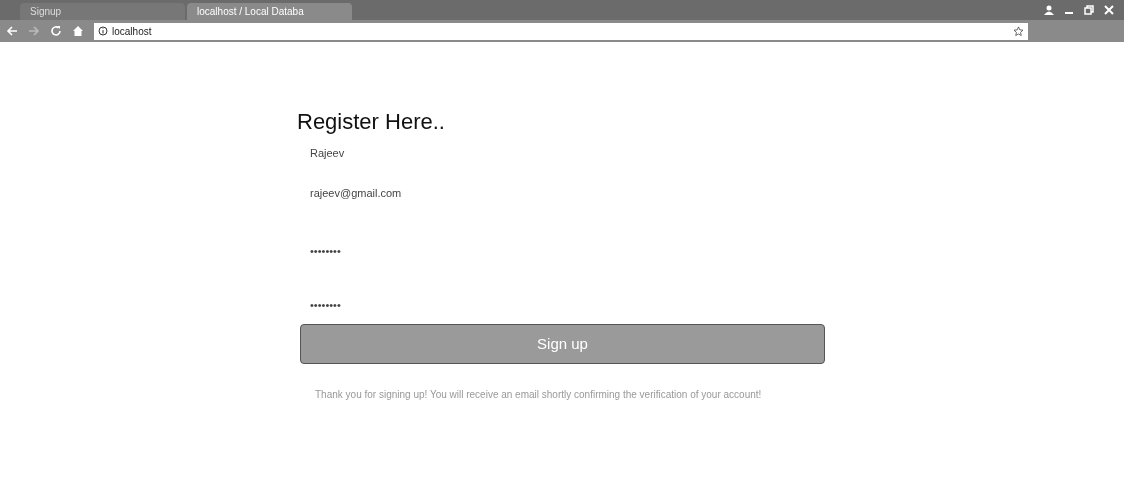  Describe the element at coordinates (561, 31) in the screenshot. I see `address-bar: localhost` at that location.